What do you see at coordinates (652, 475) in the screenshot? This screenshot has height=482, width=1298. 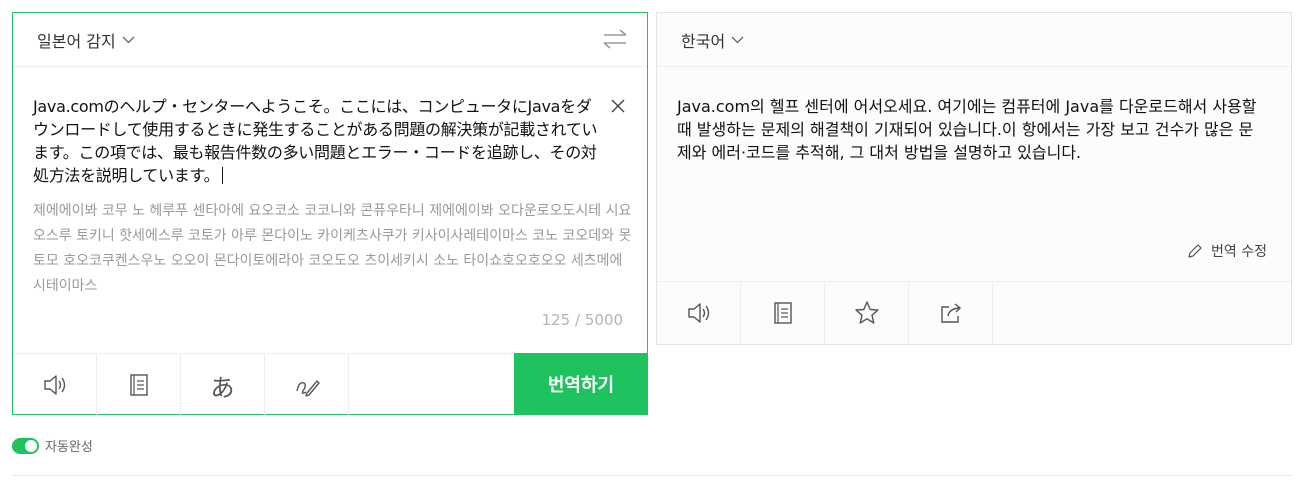 I see `divider` at bounding box center [652, 475].